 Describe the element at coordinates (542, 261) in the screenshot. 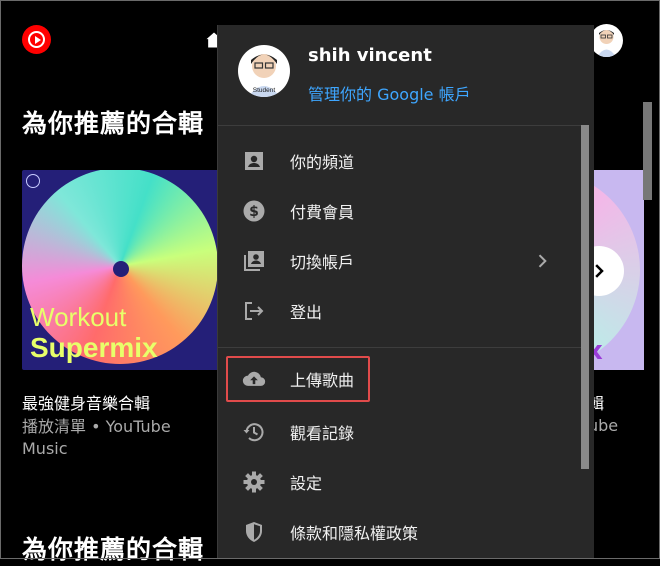

I see `chevron-right-icon` at that location.